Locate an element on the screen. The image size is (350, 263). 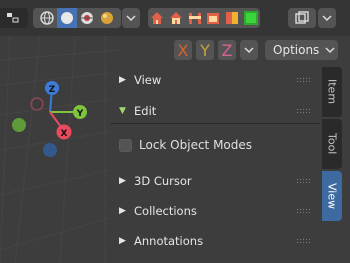
overlay-toggle-button is located at coordinates (14, 18).